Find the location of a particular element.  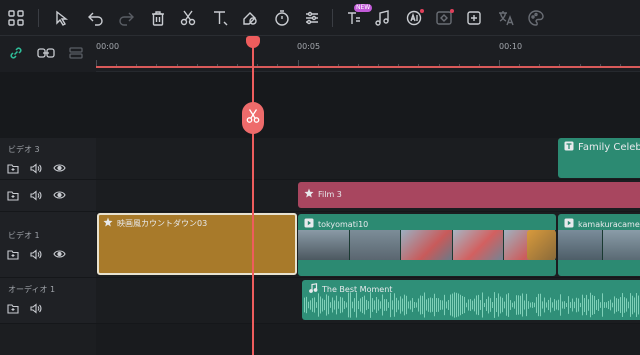

video-play-icon is located at coordinates (309, 224).